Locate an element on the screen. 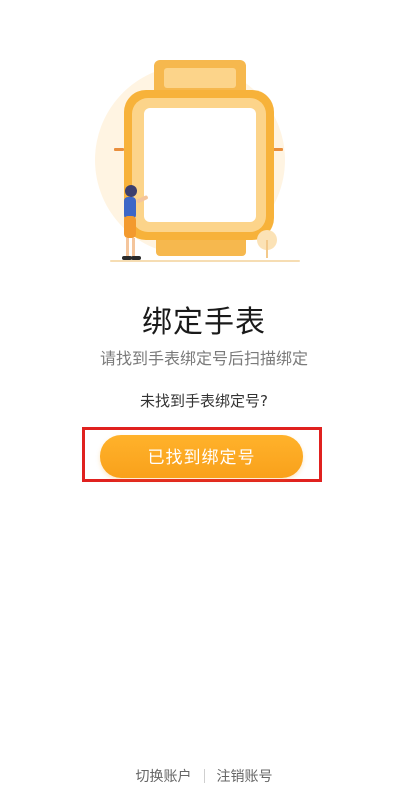 This screenshot has height=793, width=408. found-binding-code-button: 已找到绑定号 is located at coordinates (201, 456).